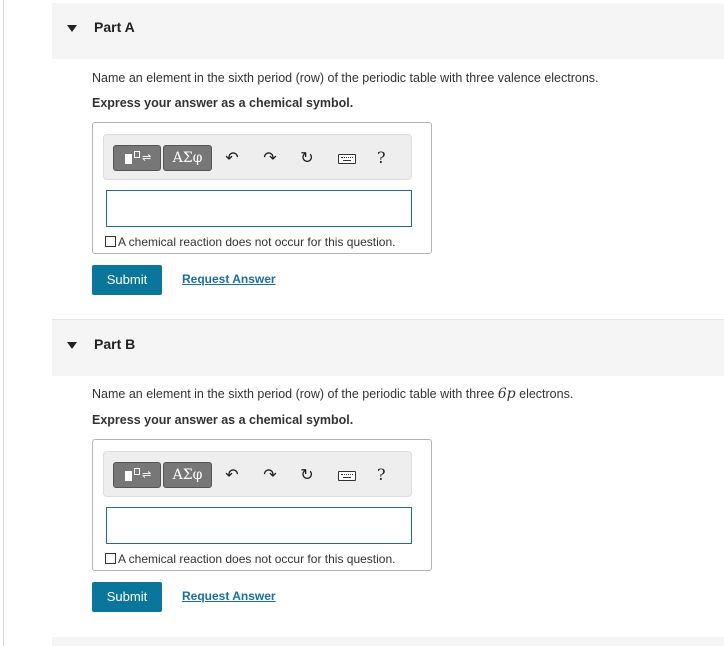 The height and width of the screenshot is (646, 724). What do you see at coordinates (115, 344) in the screenshot?
I see `part-b-title: Part B` at bounding box center [115, 344].